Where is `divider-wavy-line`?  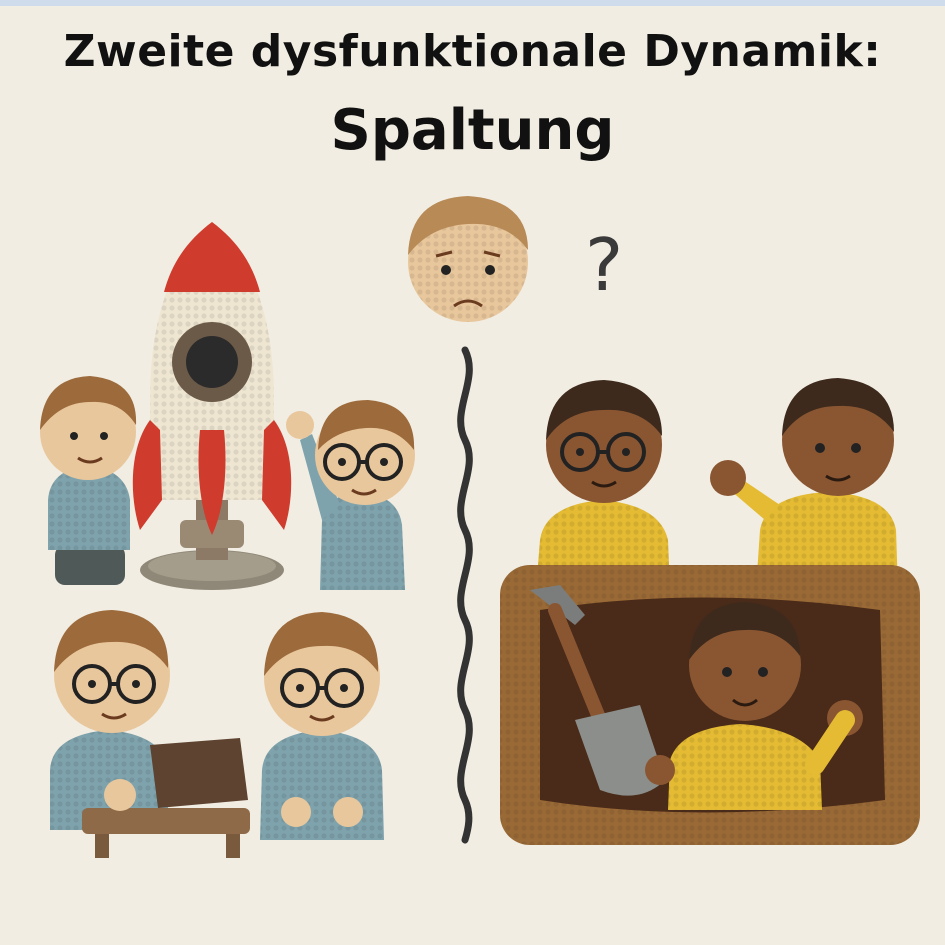
divider-wavy-line is located at coordinates (465, 595).